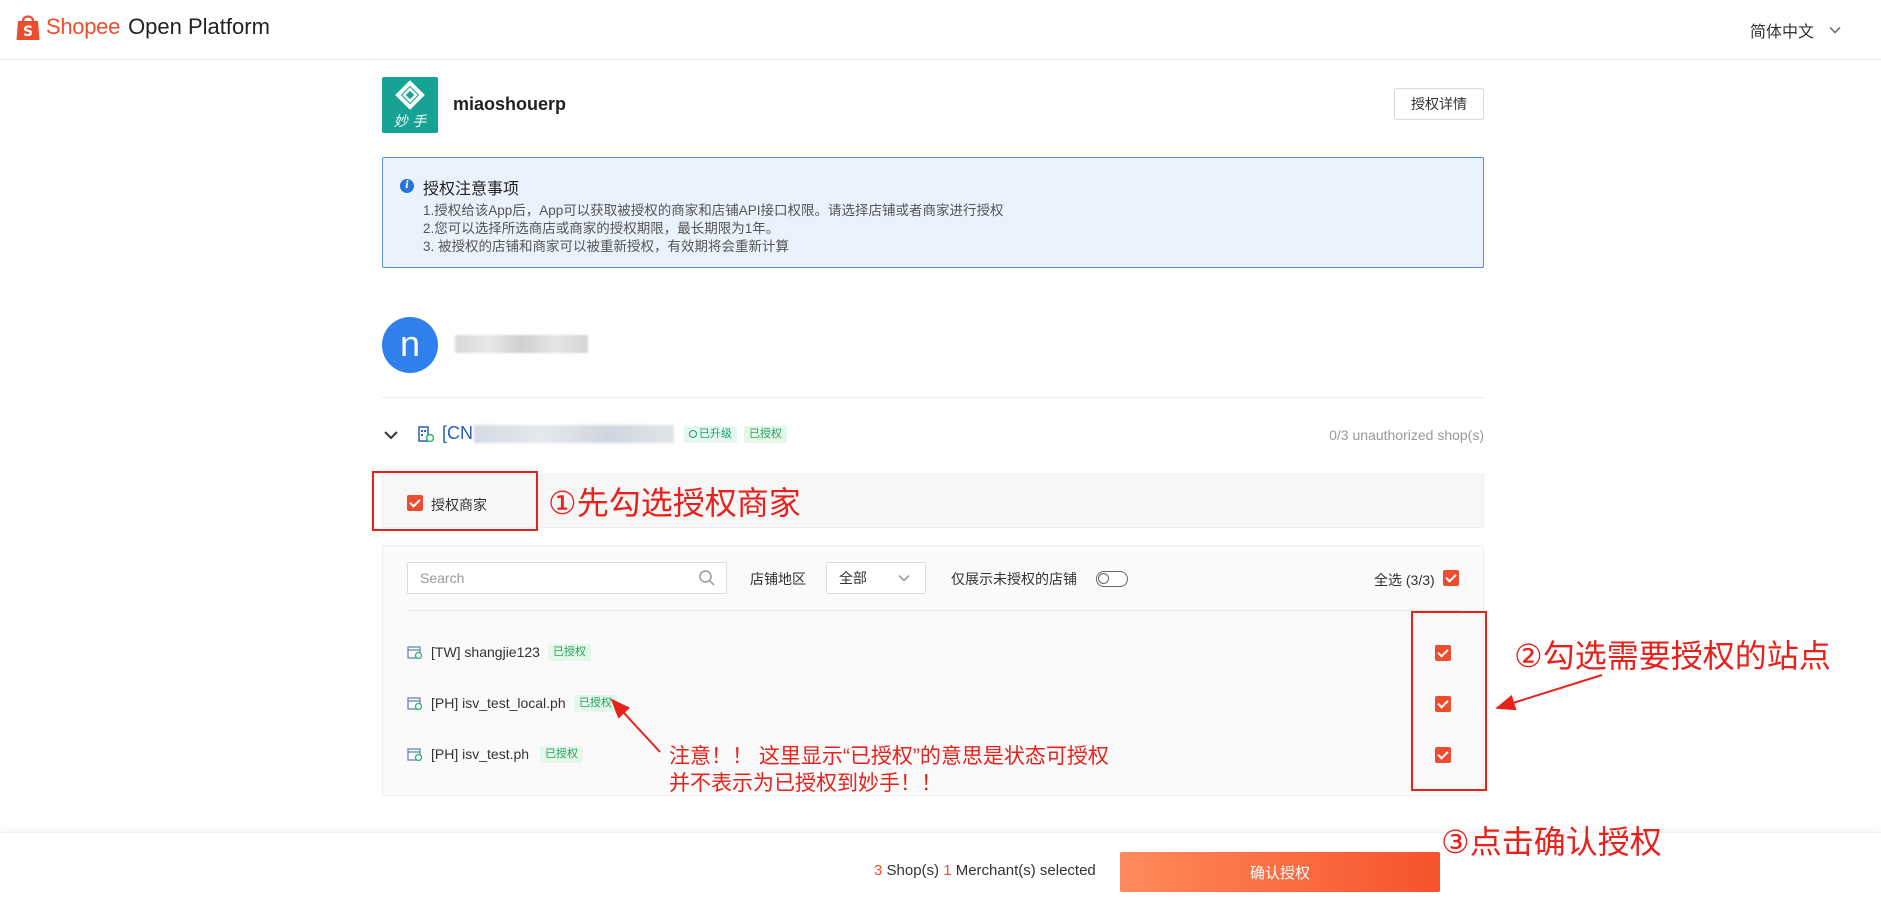 Image resolution: width=1881 pixels, height=901 pixels. Describe the element at coordinates (947, 870) in the screenshot. I see `selected-merchant-count: 1` at that location.